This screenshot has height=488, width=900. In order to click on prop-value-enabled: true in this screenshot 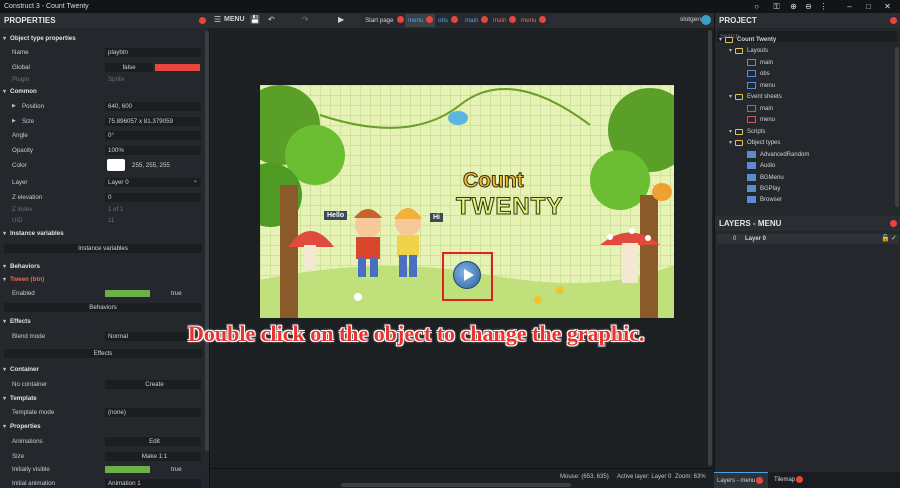, I will do `click(153, 293)`.